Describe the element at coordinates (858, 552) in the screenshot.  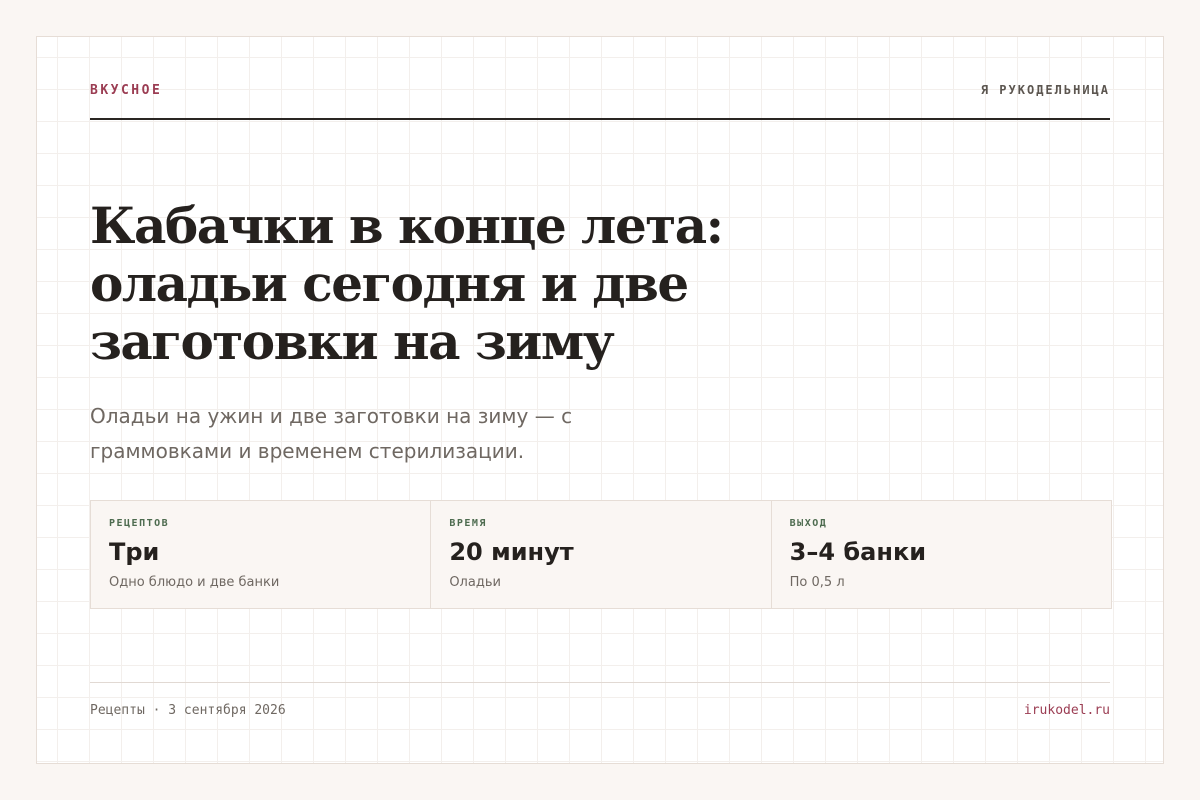
I see `stat-value: 3–4 банки` at that location.